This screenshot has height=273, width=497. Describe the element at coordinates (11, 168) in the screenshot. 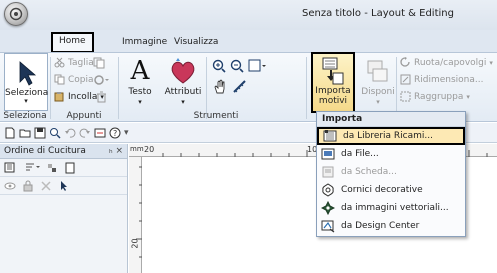

I see `color-order-icon` at that location.